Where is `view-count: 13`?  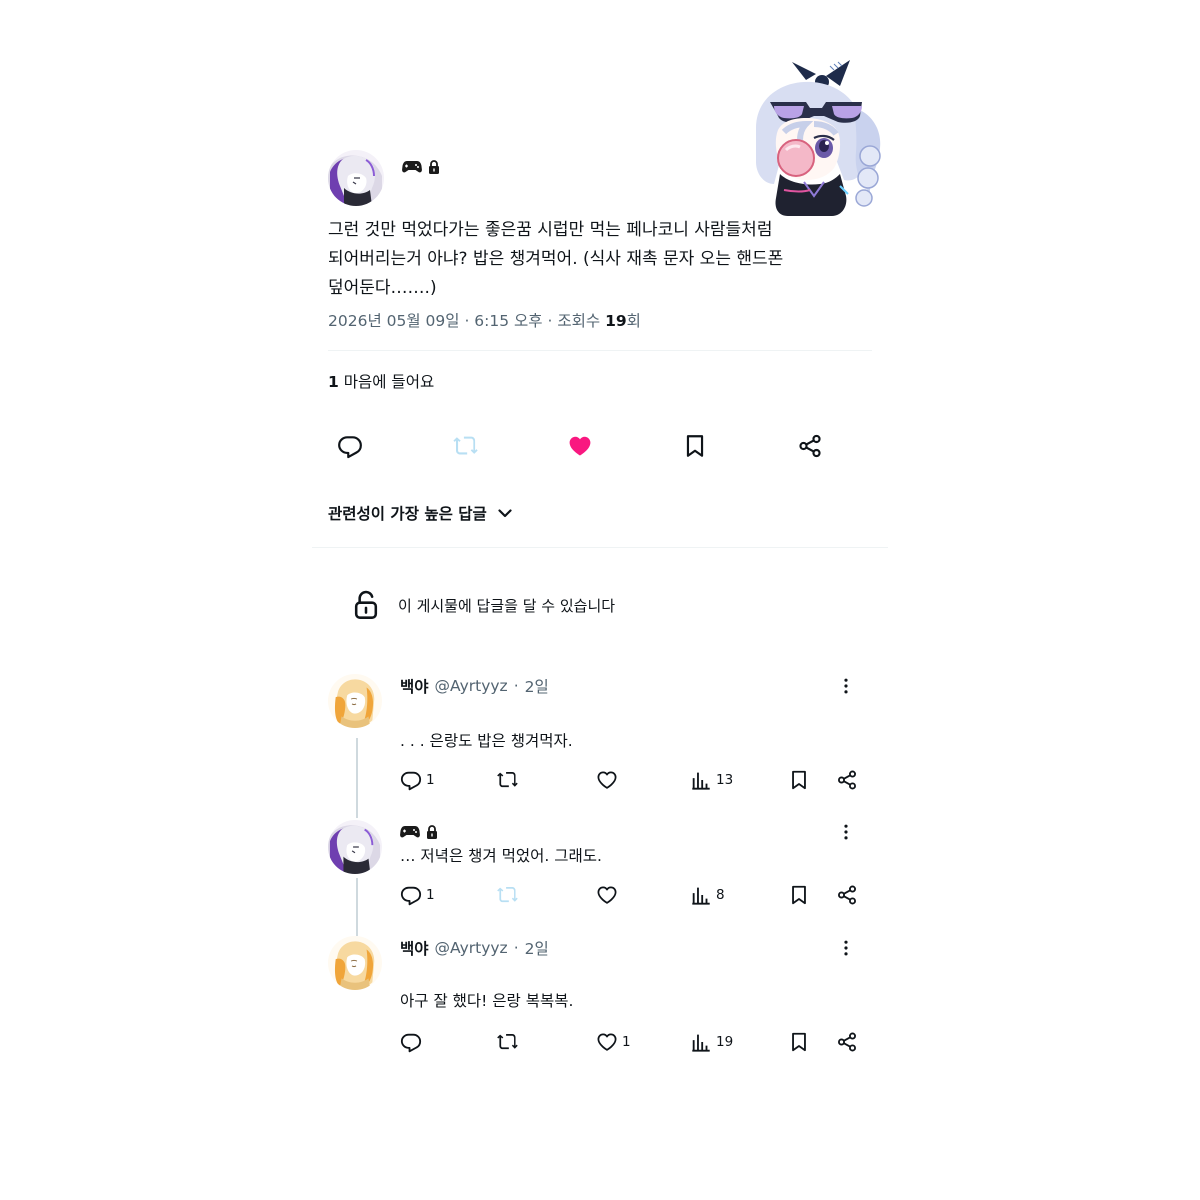 view-count: 13 is located at coordinates (725, 780).